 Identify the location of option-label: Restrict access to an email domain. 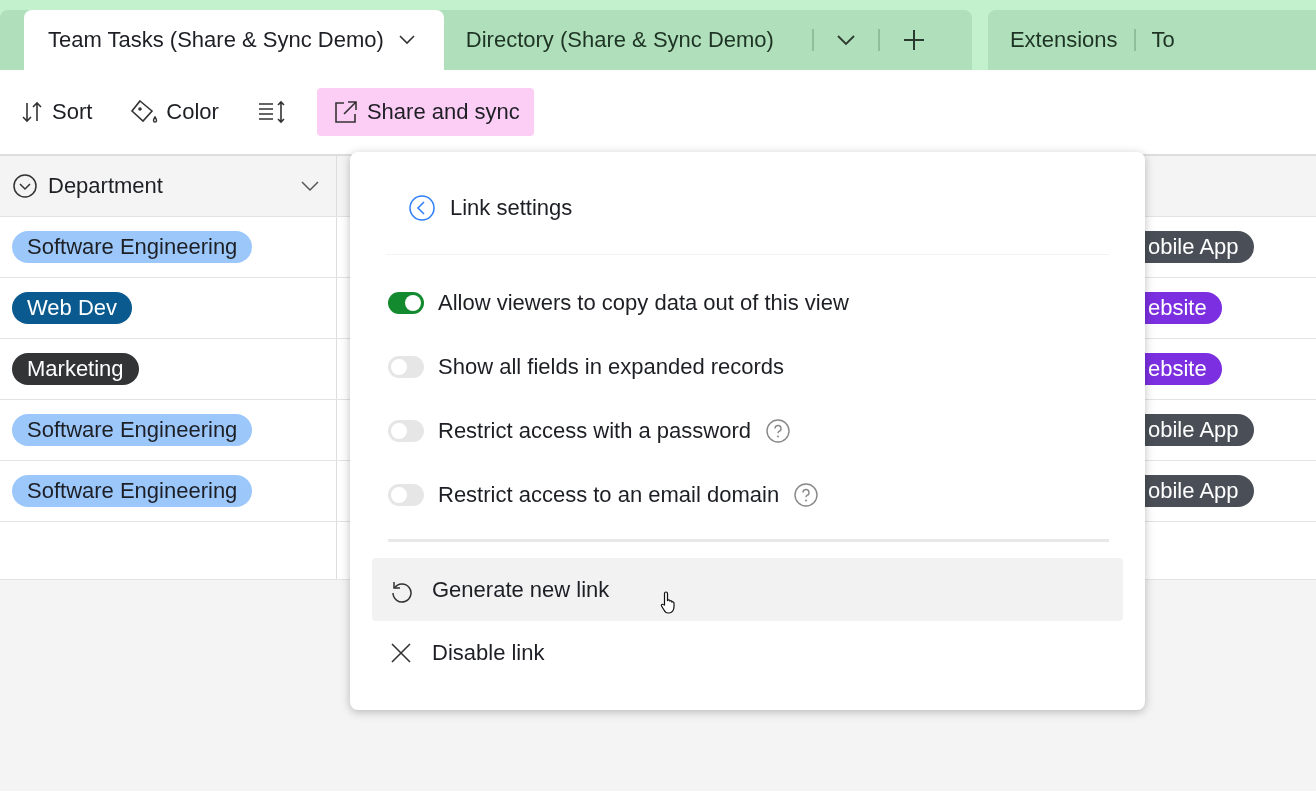
(609, 495).